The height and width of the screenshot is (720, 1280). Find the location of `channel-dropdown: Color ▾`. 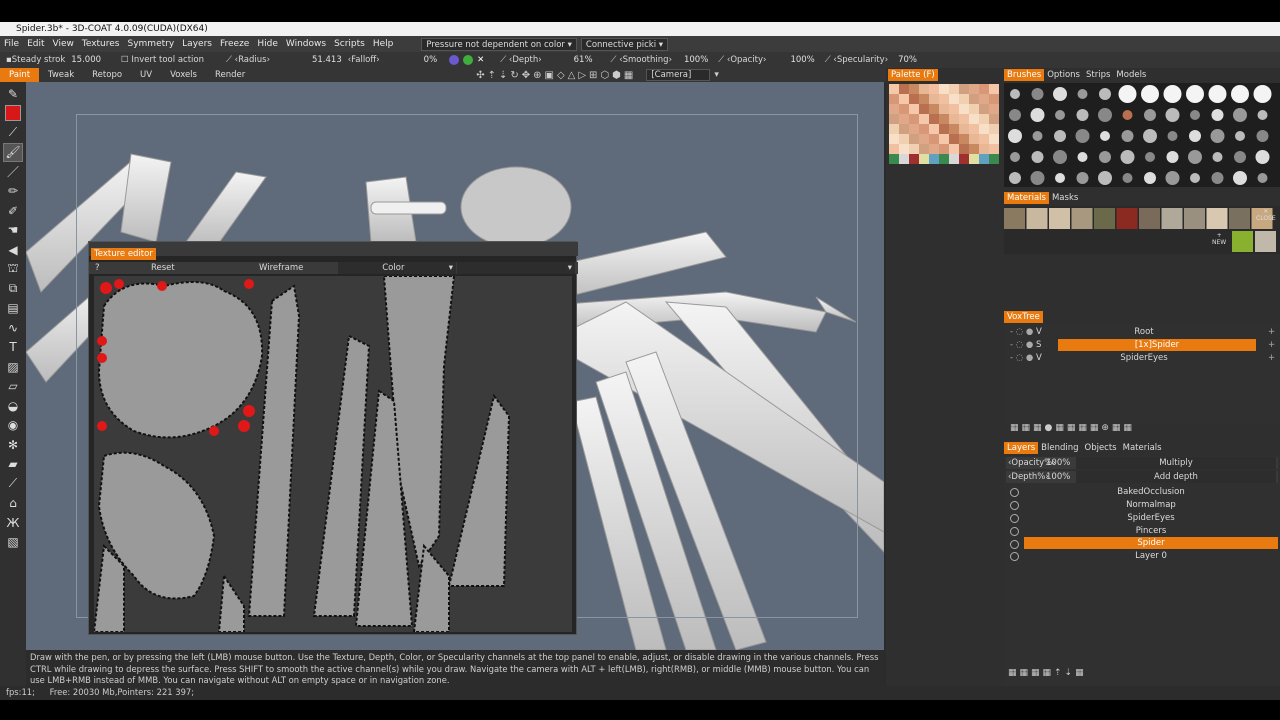

channel-dropdown: Color ▾ is located at coordinates (397, 268).